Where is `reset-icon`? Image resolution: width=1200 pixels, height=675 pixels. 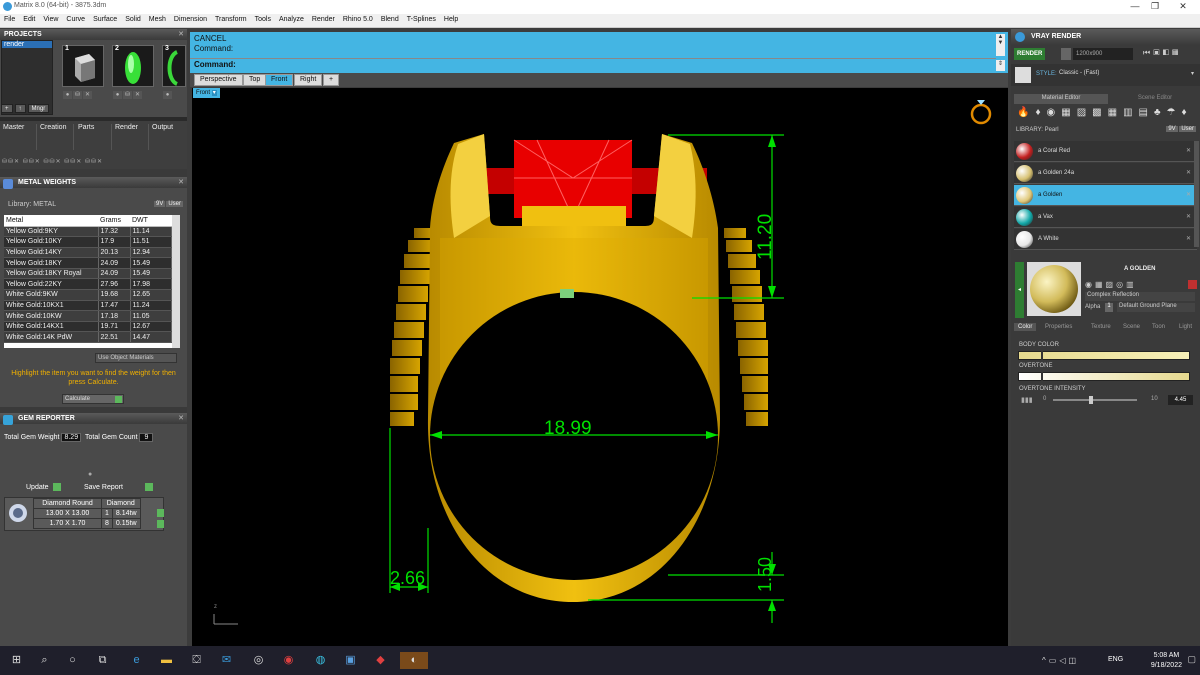 reset-icon is located at coordinates (1192, 284).